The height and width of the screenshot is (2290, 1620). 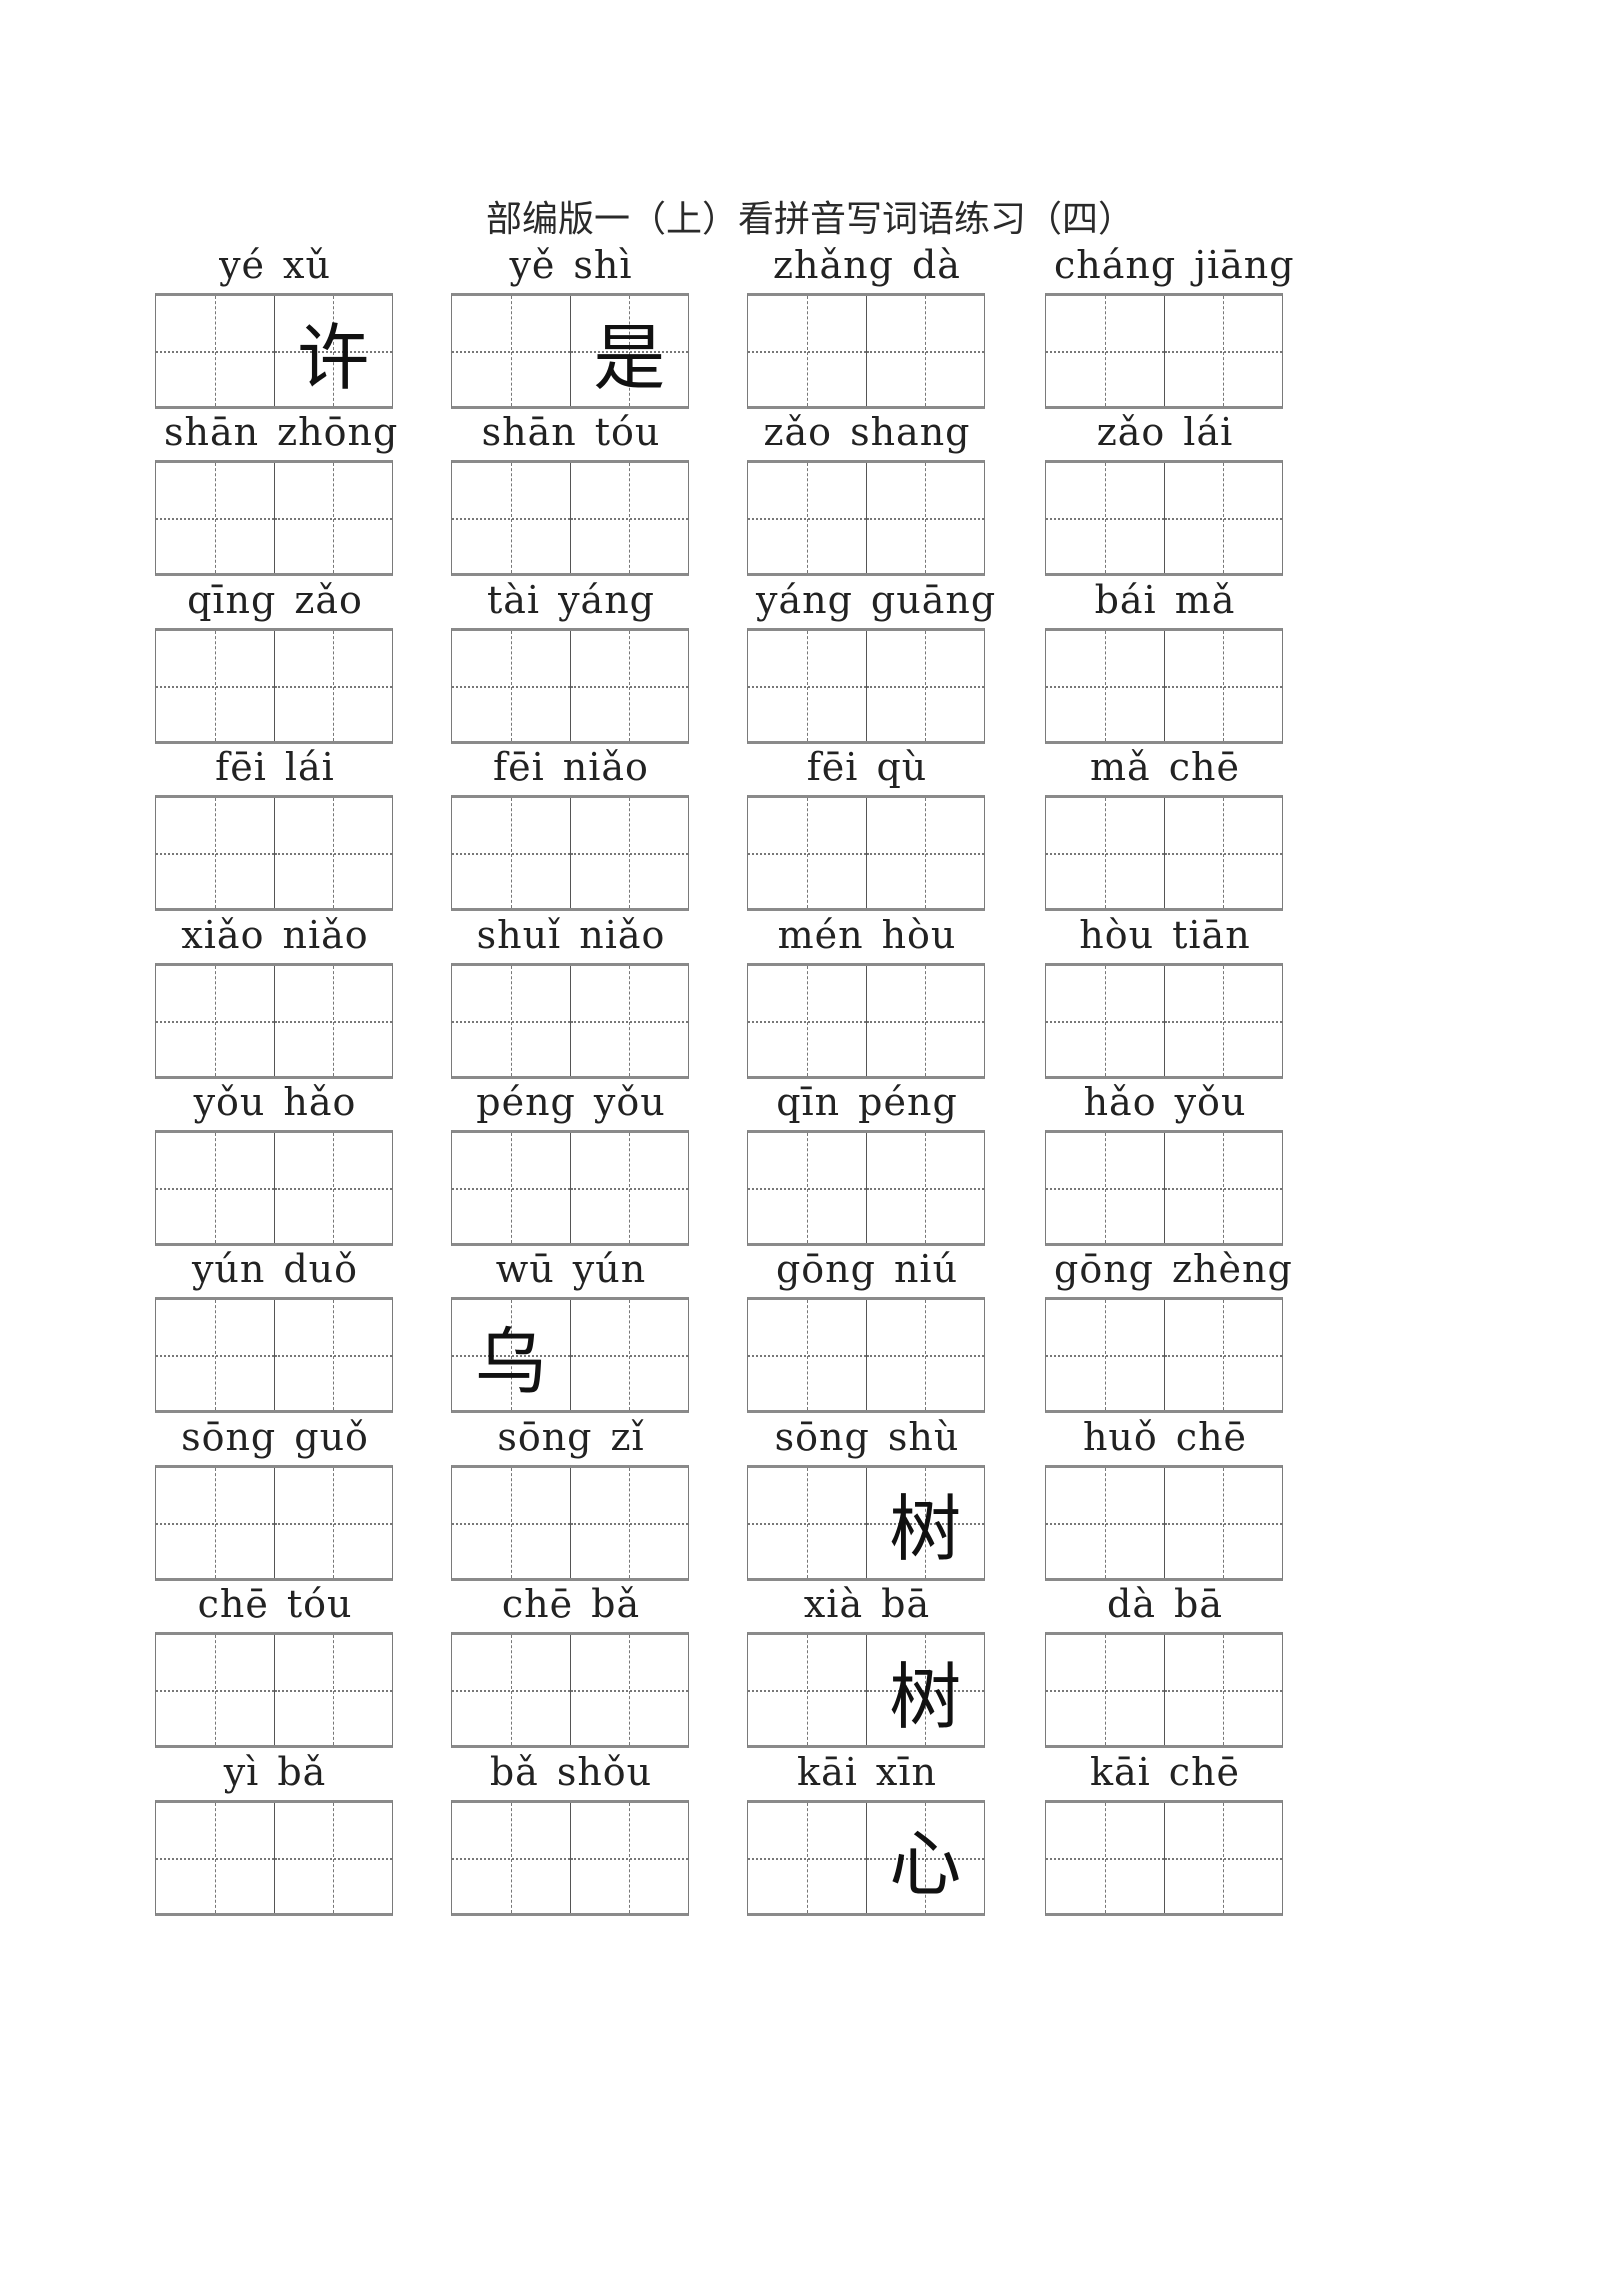 I want to click on tianzige-grid: 树, so click(x=866, y=1690).